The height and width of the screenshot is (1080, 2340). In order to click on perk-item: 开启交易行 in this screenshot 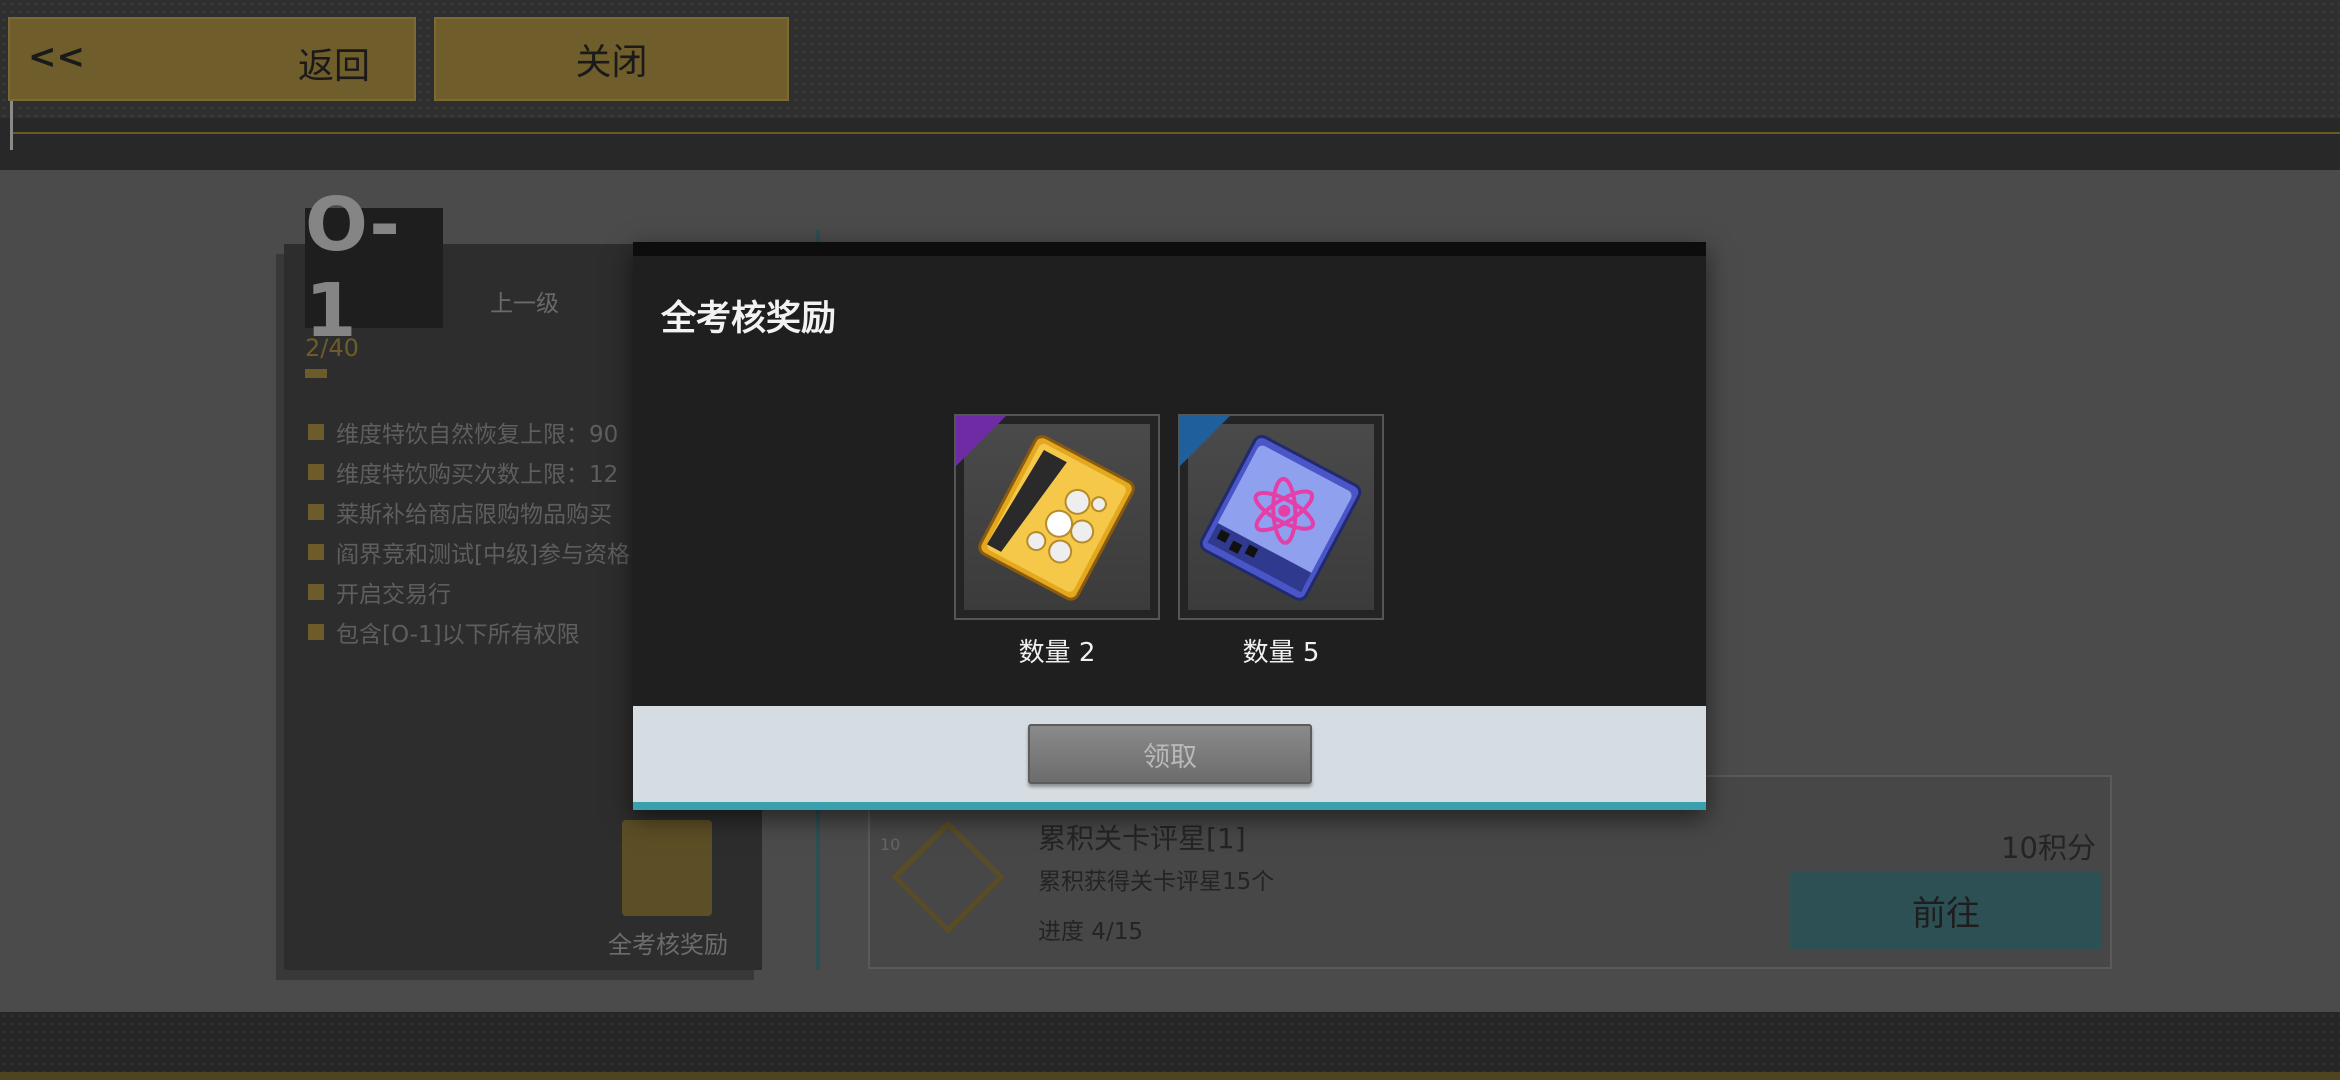, I will do `click(473, 592)`.